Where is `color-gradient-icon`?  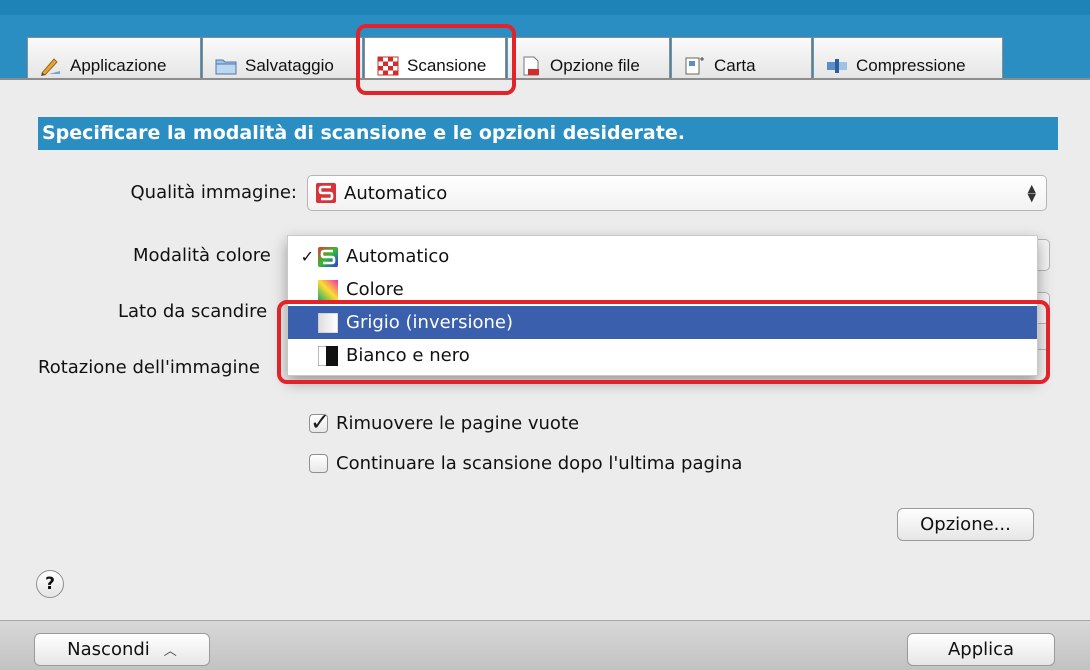
color-gradient-icon is located at coordinates (328, 289).